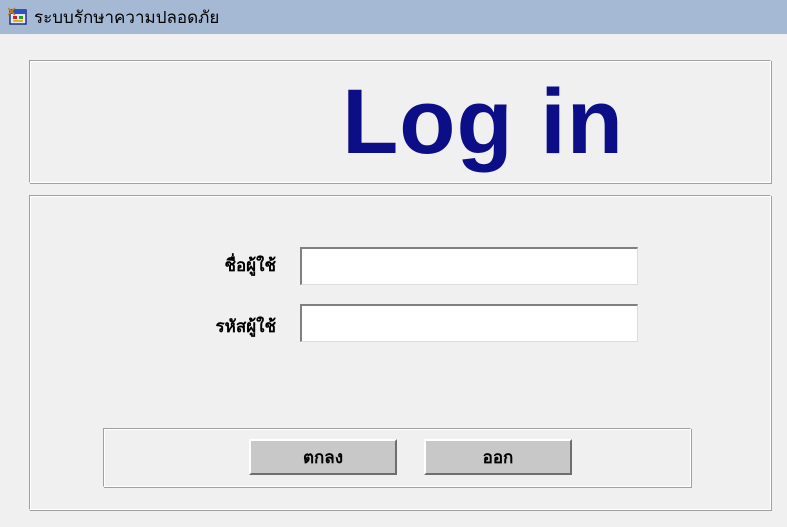  I want to click on app-window-icon, so click(18, 17).